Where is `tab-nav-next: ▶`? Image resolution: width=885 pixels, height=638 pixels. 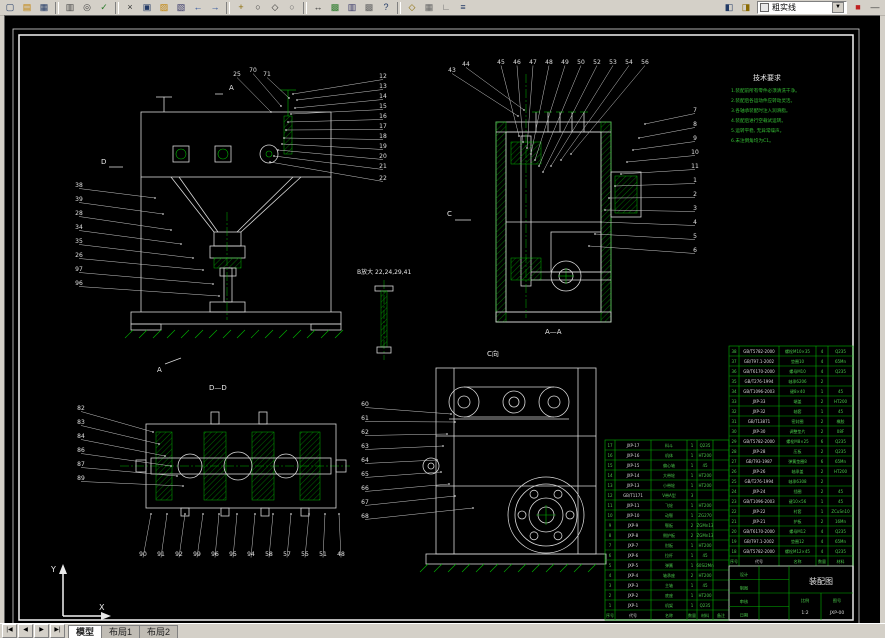 tab-nav-next: ▶ is located at coordinates (41, 631).